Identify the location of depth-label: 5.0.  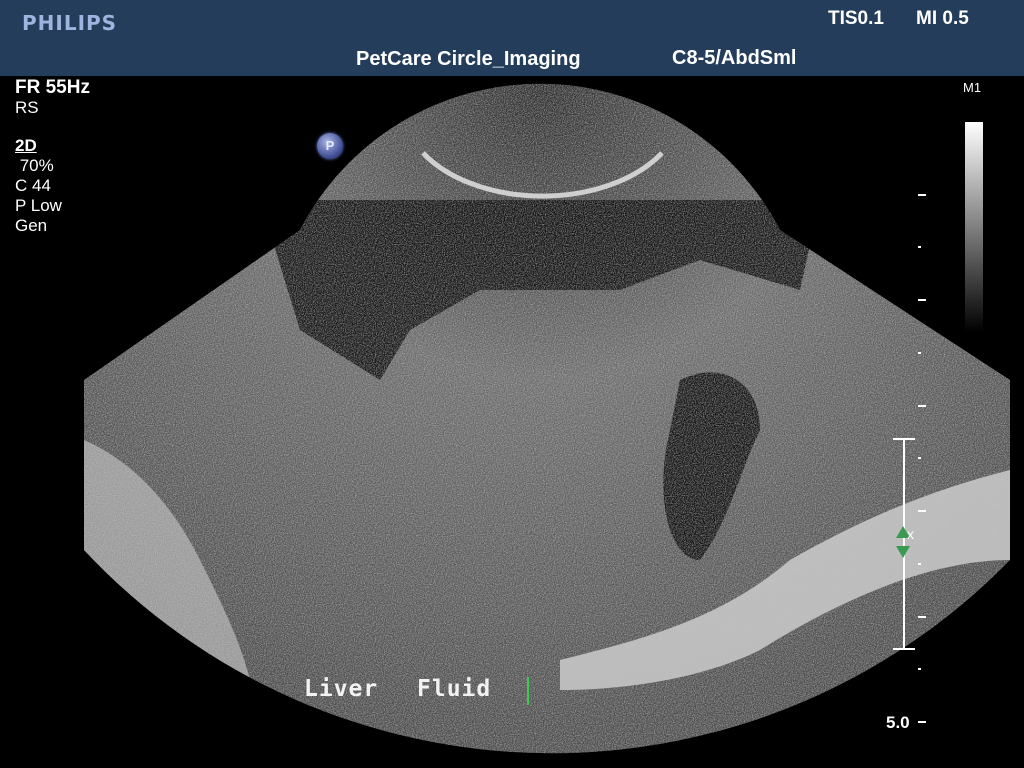
(898, 722).